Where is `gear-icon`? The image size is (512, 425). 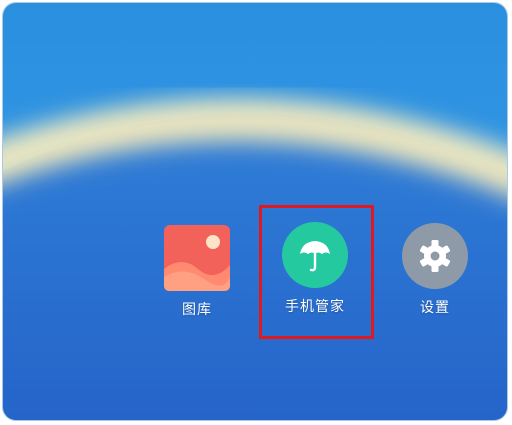
gear-icon is located at coordinates (435, 256).